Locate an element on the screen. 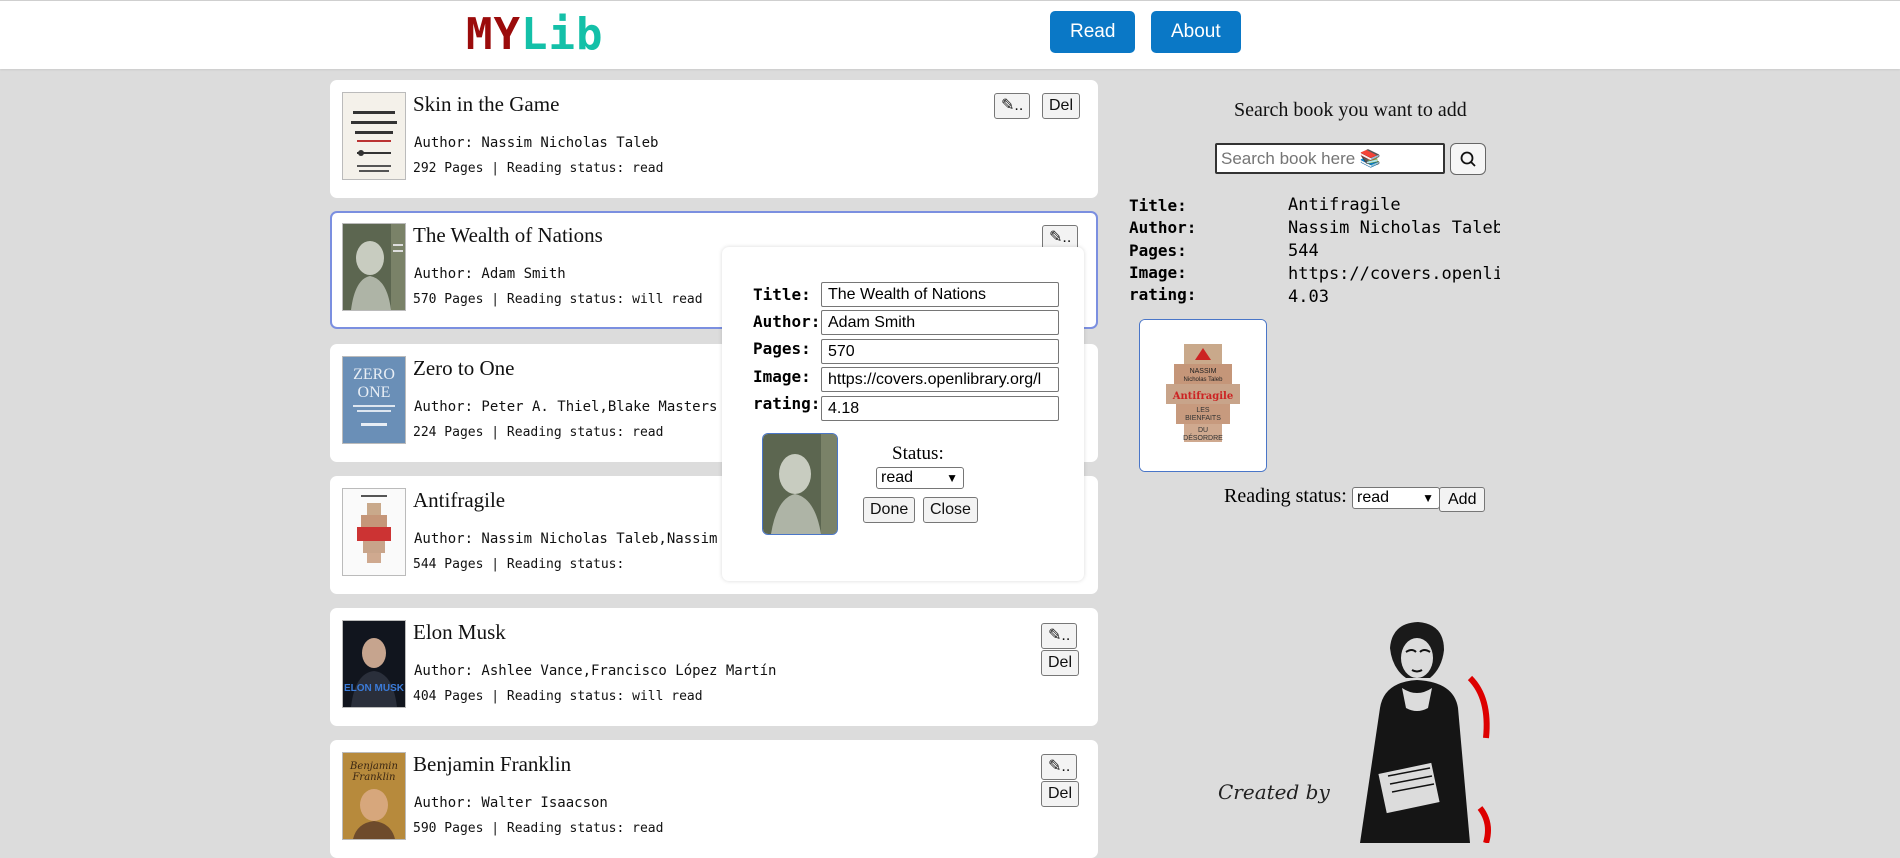 This screenshot has height=858, width=1900. result-title-label: Title: is located at coordinates (1158, 205).